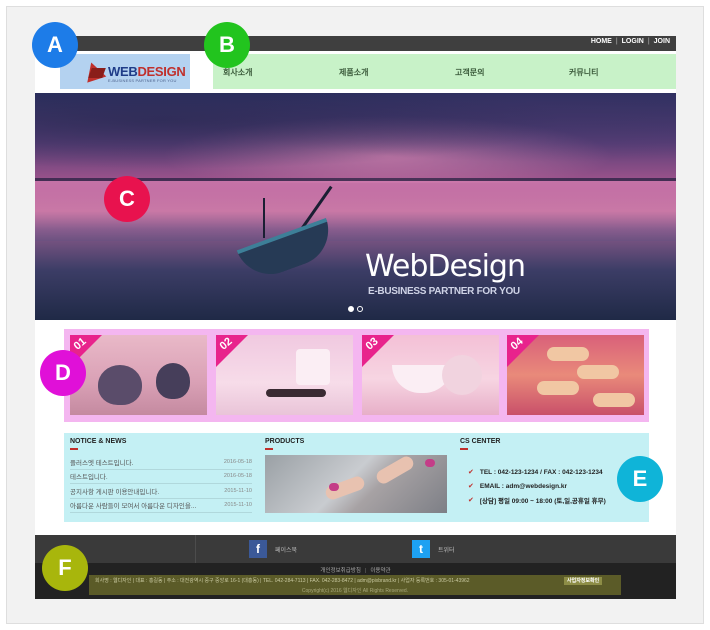 This screenshot has height=630, width=710. I want to click on twitter-icon: t, so click(421, 549).